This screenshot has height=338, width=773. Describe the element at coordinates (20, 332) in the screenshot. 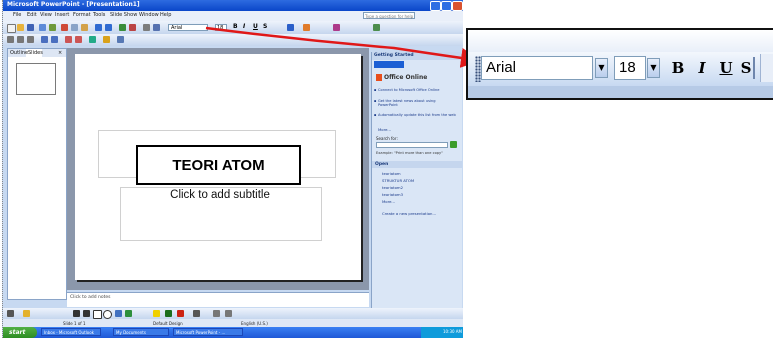

I see `start-button: start` at that location.